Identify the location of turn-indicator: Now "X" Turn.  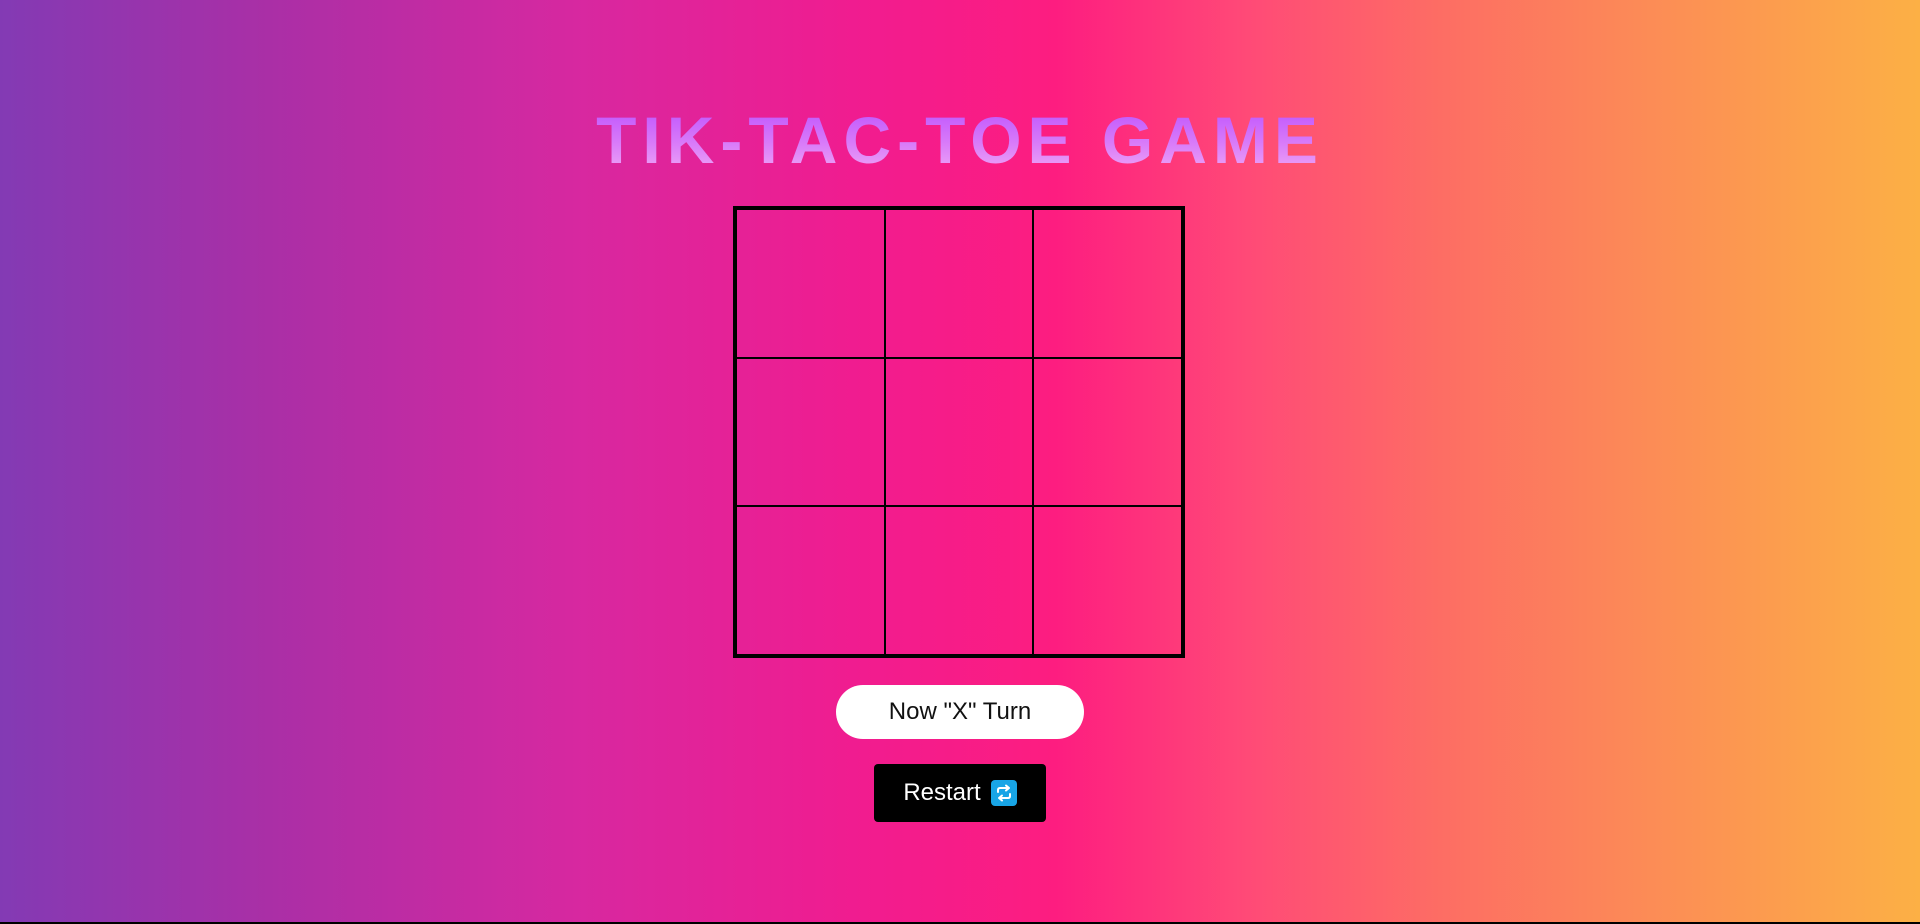
(960, 712).